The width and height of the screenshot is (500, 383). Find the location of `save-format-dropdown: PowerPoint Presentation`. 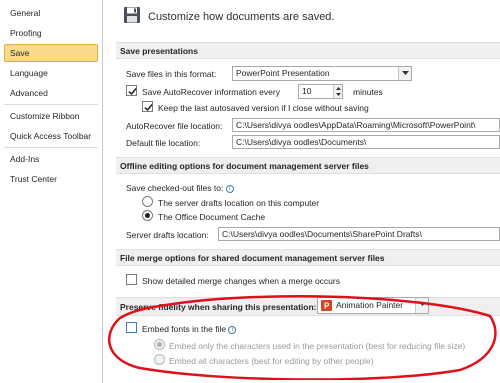

save-format-dropdown: PowerPoint Presentation is located at coordinates (322, 73).